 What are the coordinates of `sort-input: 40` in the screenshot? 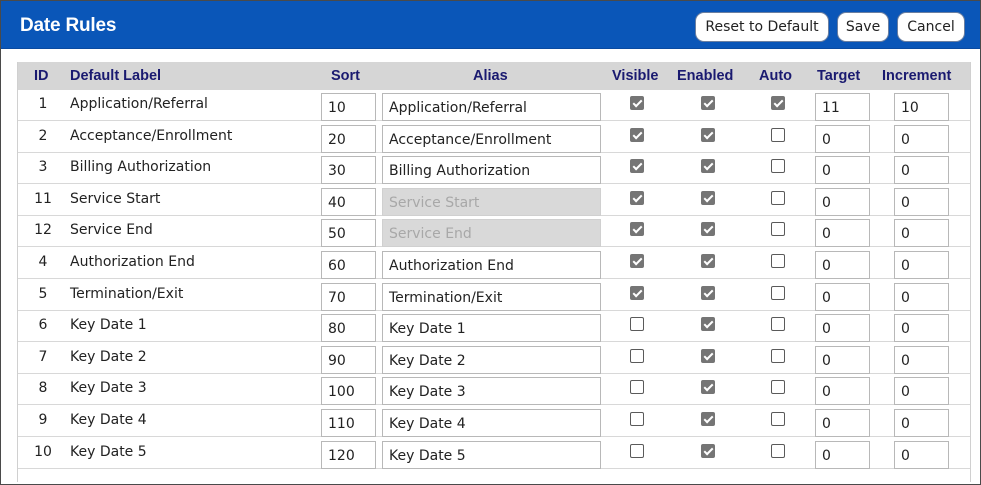 It's located at (348, 201).